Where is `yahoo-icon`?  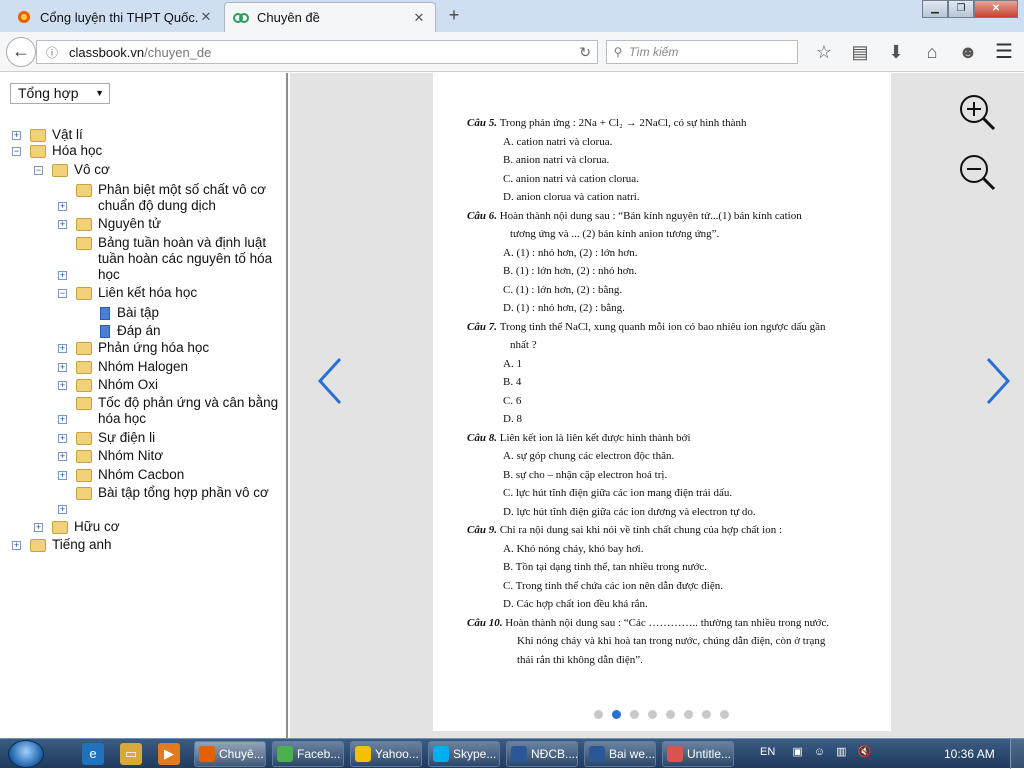
yahoo-icon is located at coordinates (363, 754).